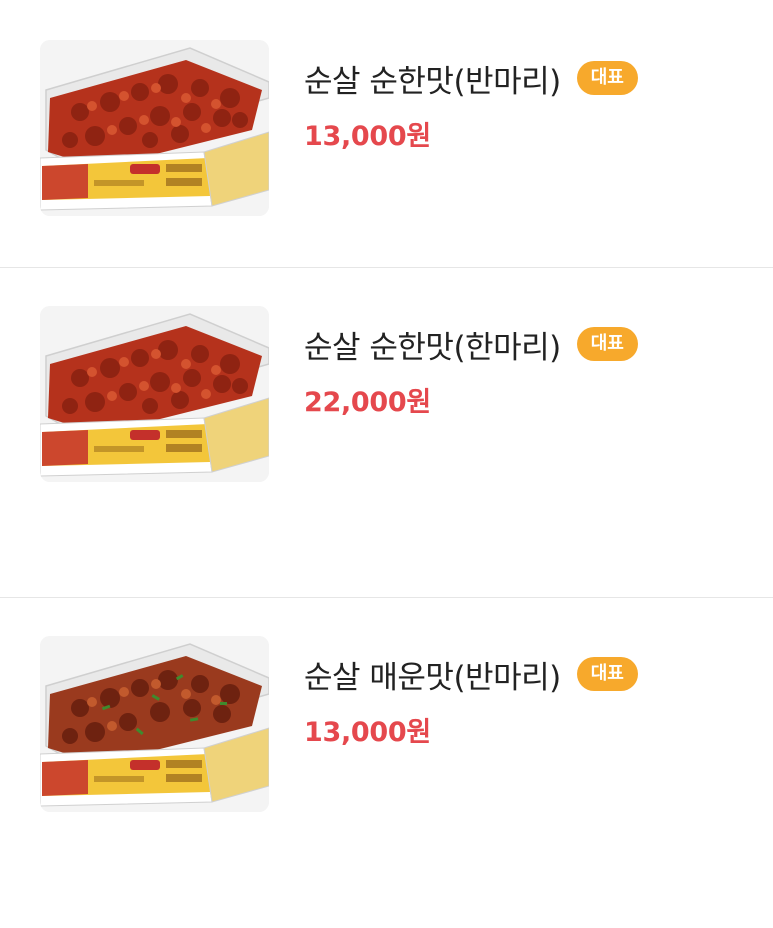 This screenshot has height=928, width=773. I want to click on menu-item-name-row: 순살 순한맛(반마리) 대표, so click(471, 78).